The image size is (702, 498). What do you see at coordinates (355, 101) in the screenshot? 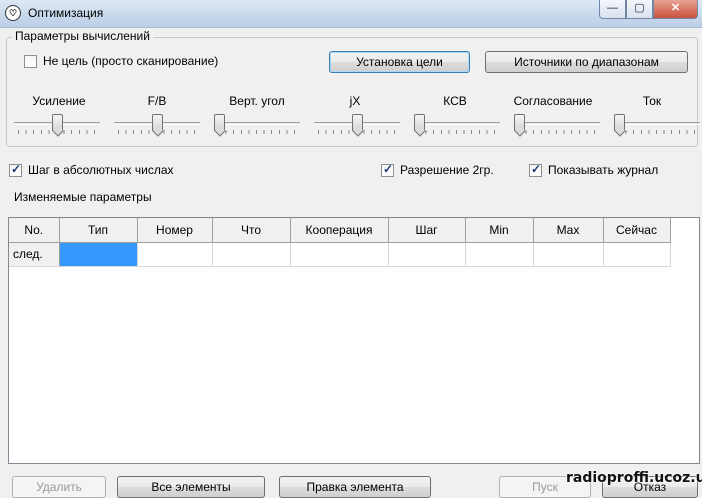
I see `slider-label: jX` at bounding box center [355, 101].